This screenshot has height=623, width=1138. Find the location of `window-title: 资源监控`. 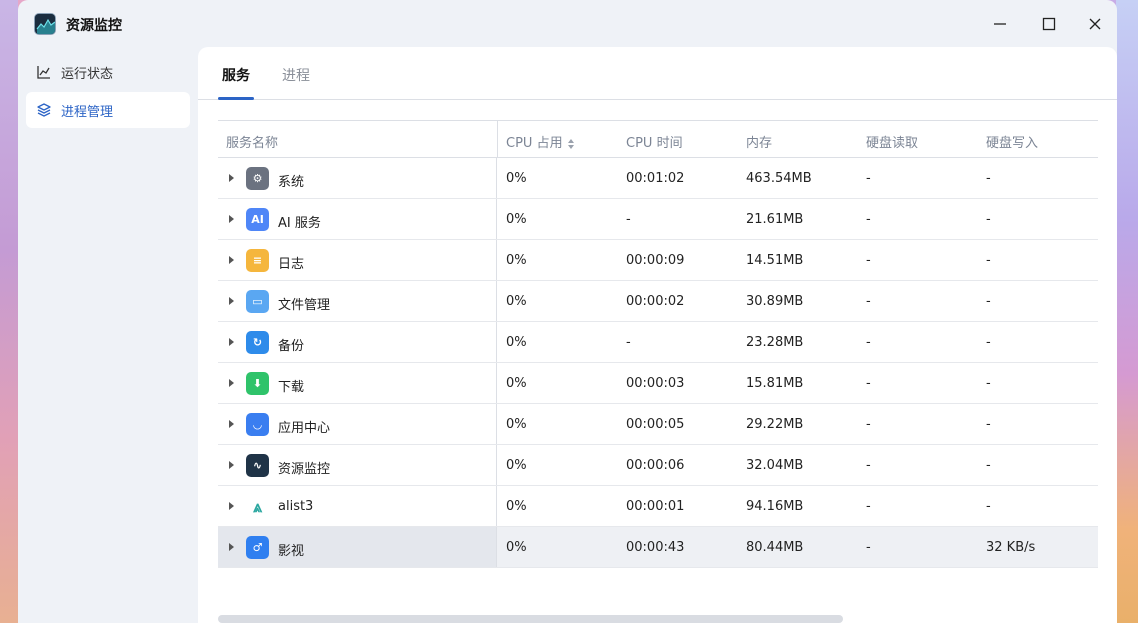

window-title: 资源监控 is located at coordinates (94, 26).